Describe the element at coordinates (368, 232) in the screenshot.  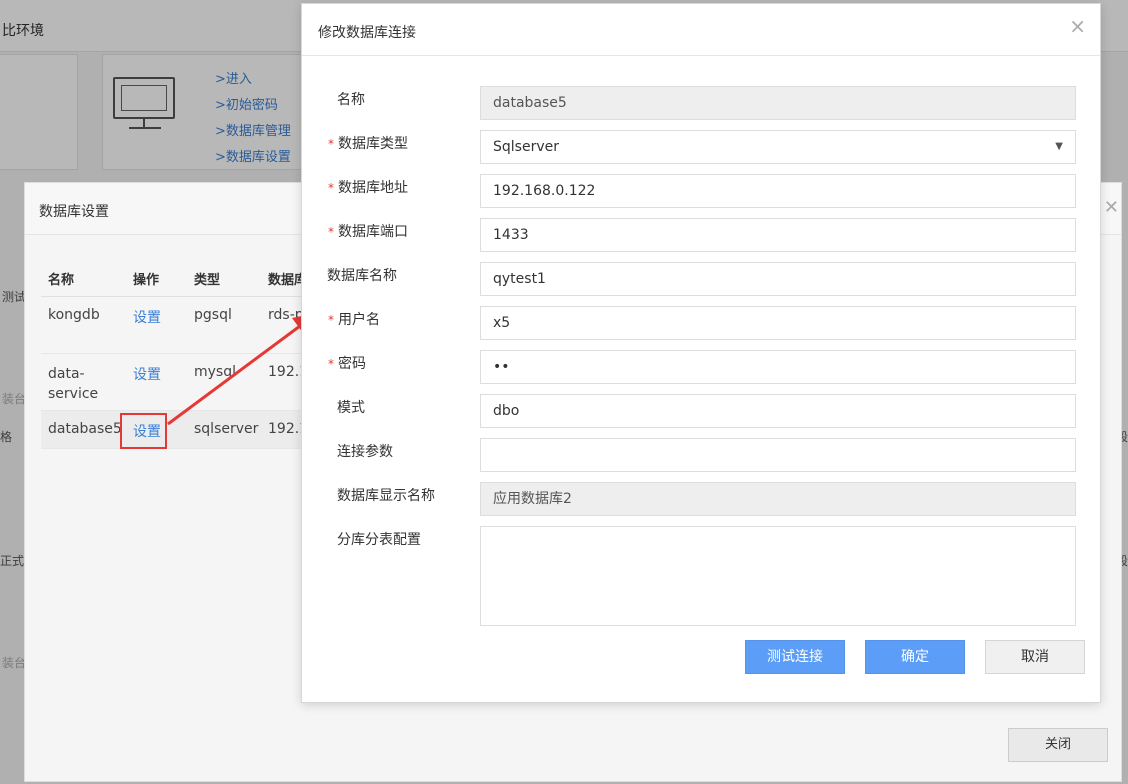
I see `db-port-label: * 数据库端口` at that location.